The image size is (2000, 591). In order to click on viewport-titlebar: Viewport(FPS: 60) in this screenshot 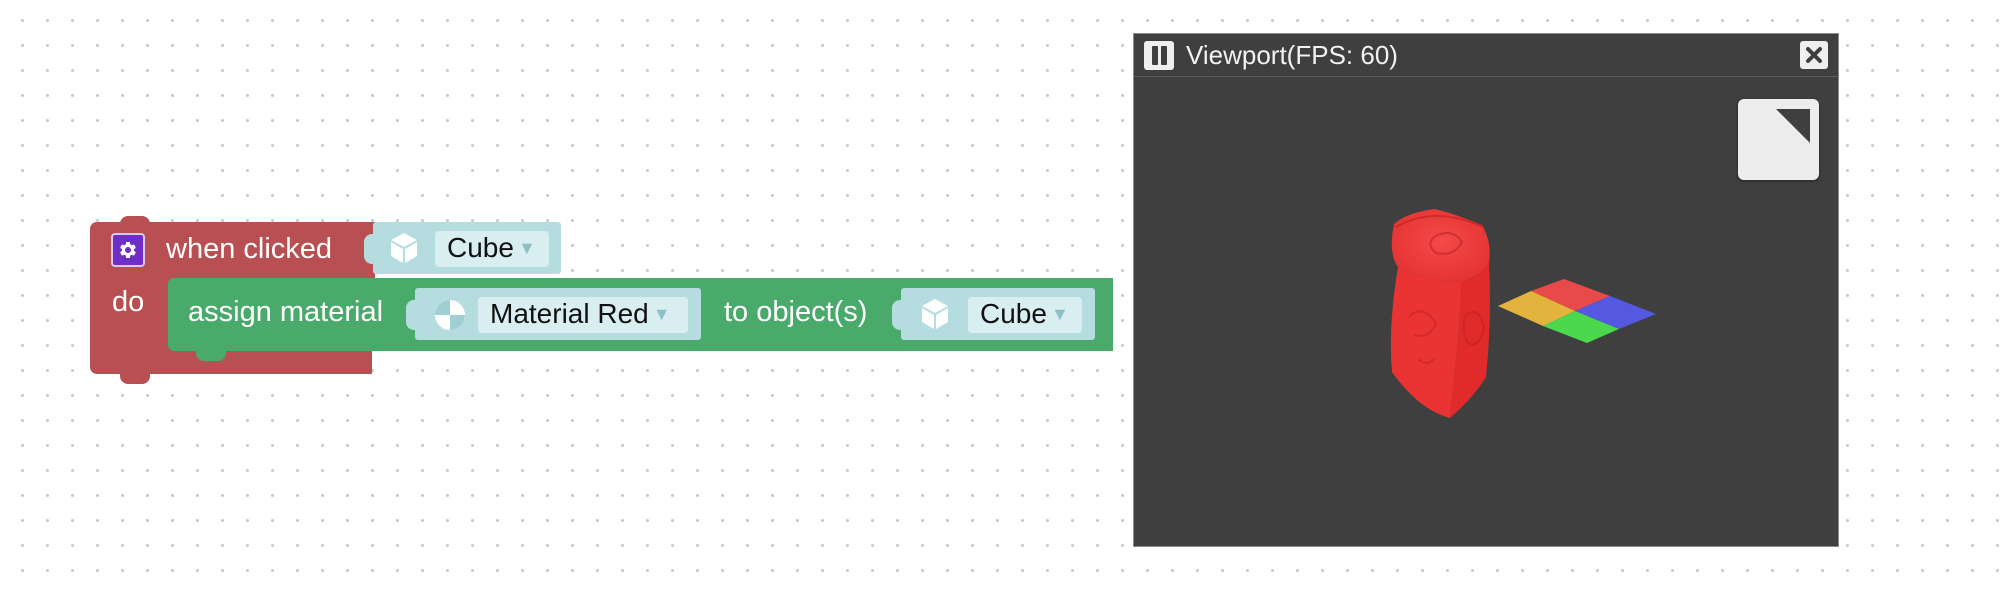, I will do `click(1486, 55)`.